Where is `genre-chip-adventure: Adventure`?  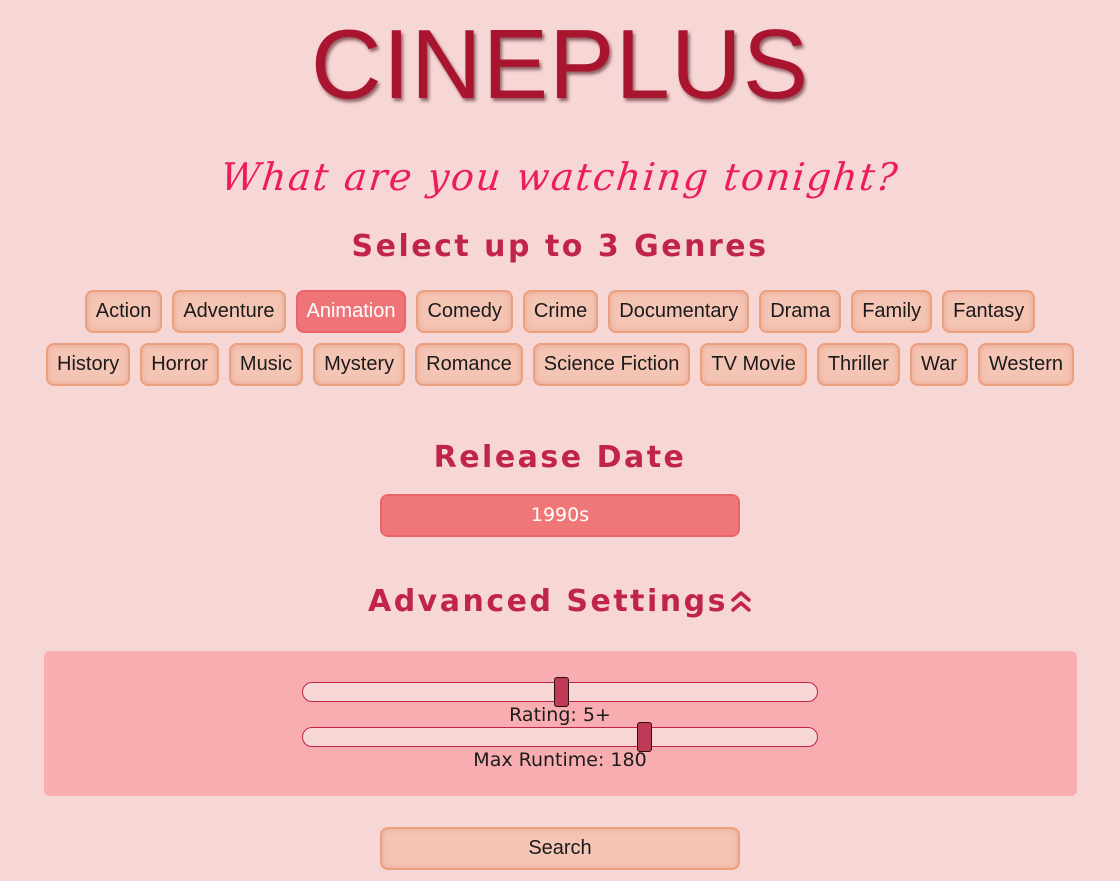
genre-chip-adventure: Adventure is located at coordinates (229, 311).